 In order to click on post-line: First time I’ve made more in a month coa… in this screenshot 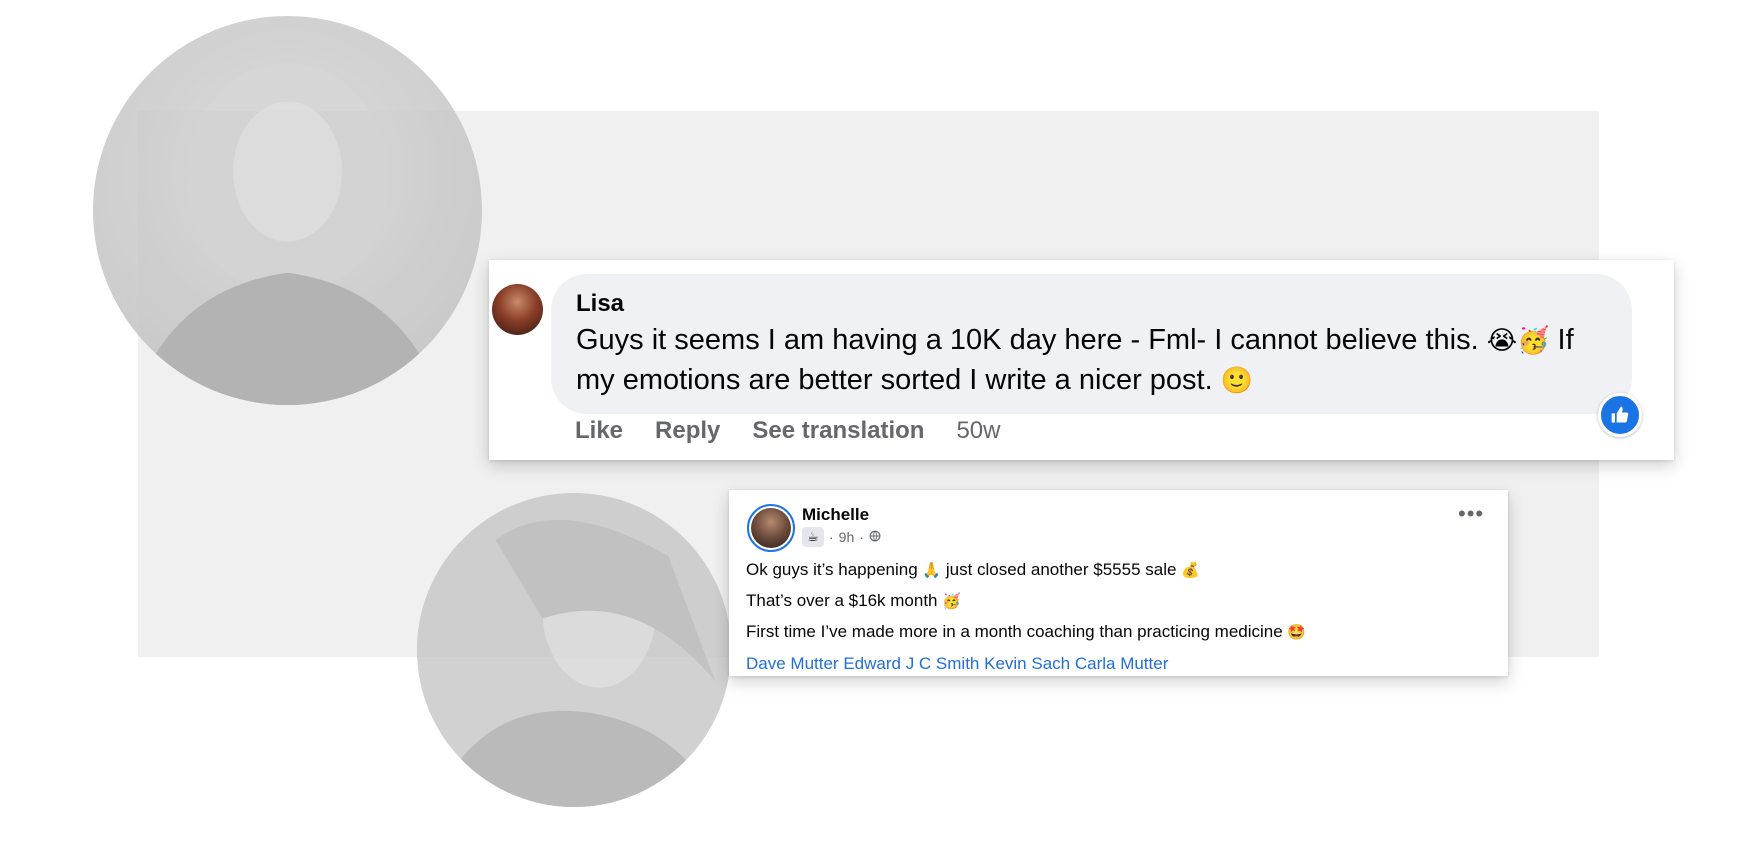, I will do `click(1026, 632)`.